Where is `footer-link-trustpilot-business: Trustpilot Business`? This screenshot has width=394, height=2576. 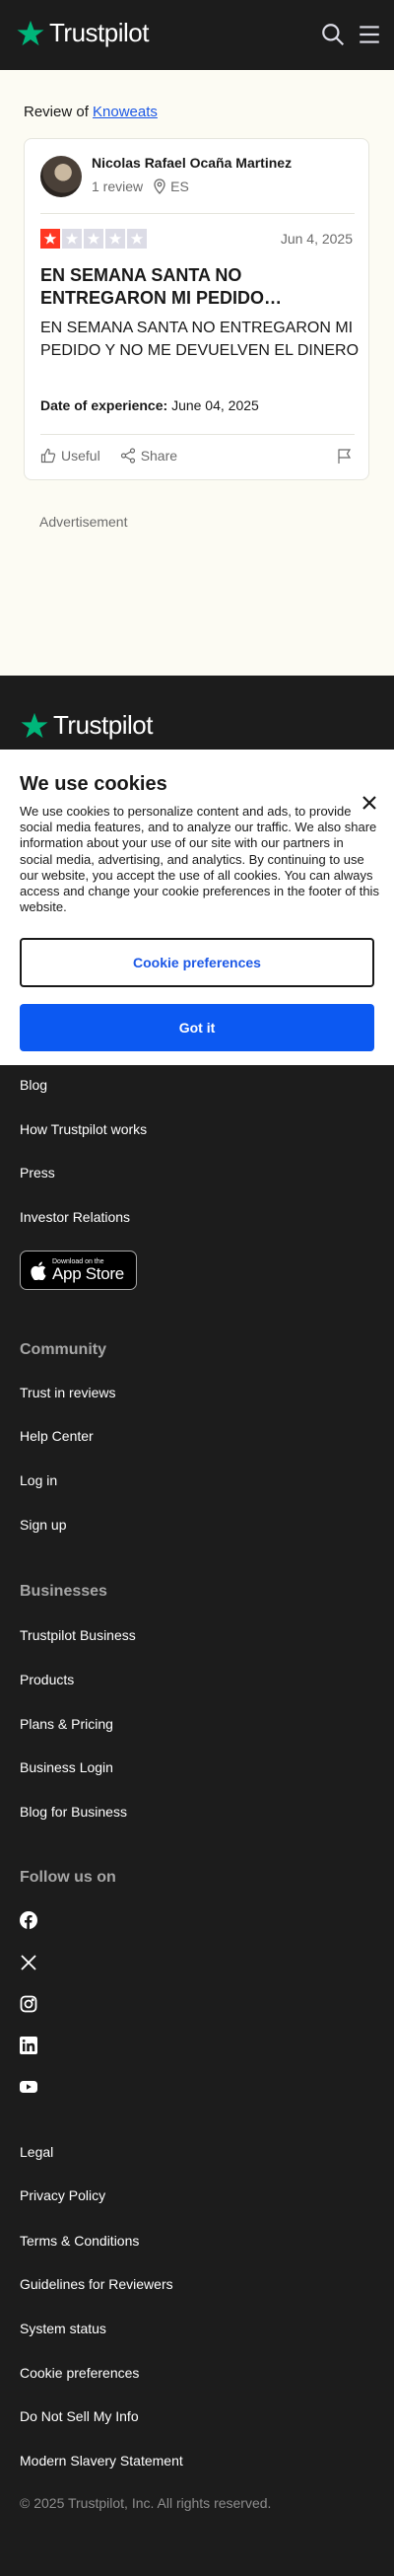 footer-link-trustpilot-business: Trustpilot Business is located at coordinates (78, 1635).